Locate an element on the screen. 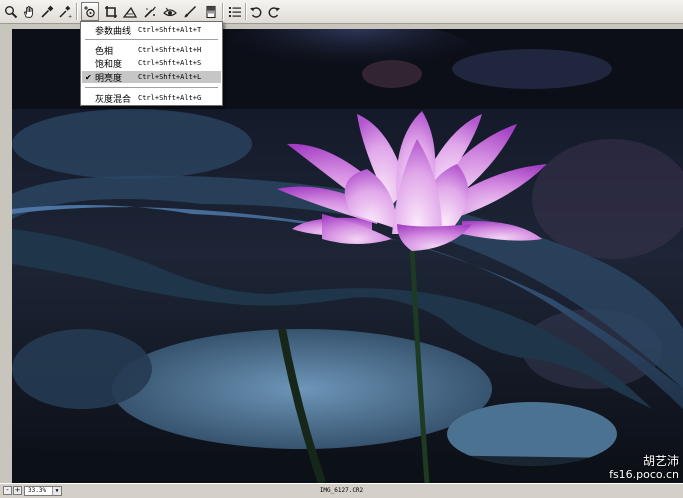 The image size is (683, 498). adjustment-brush-tool-button is located at coordinates (190, 11).